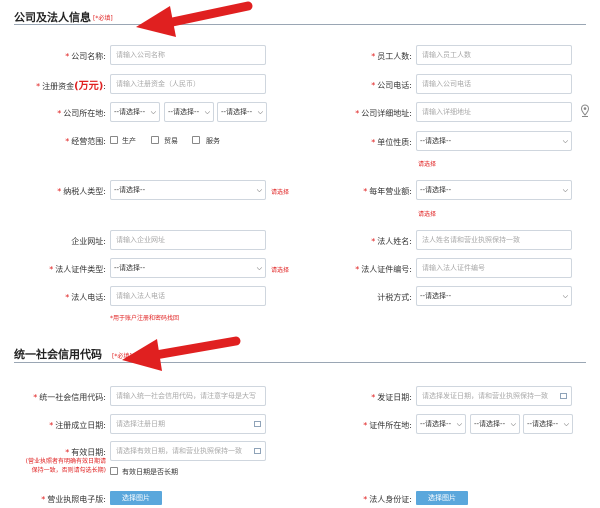 The width and height of the screenshot is (600, 508). What do you see at coordinates (181, 353) in the screenshot?
I see `annotation-arrow-bottom-shape` at bounding box center [181, 353].